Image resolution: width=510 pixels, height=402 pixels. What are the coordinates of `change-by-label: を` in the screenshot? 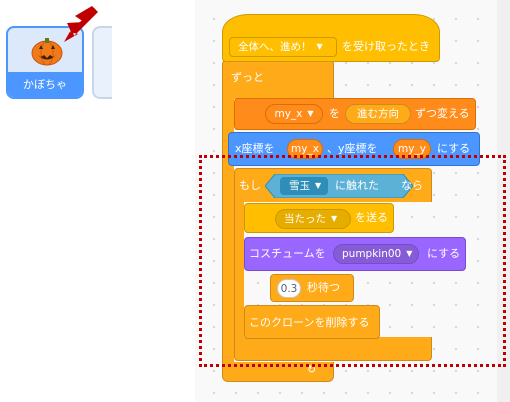 It's located at (334, 113).